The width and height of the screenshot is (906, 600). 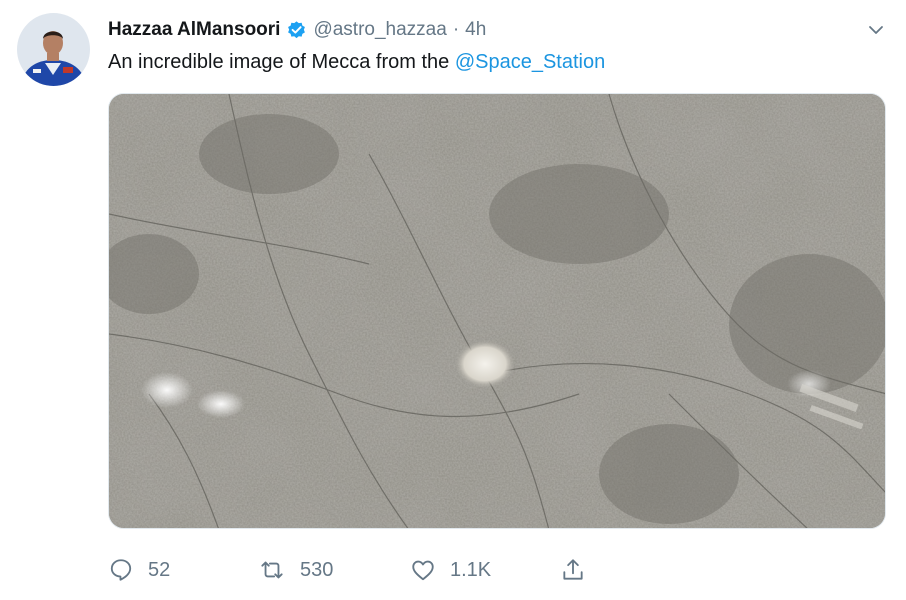 I want to click on share-icon, so click(x=573, y=570).